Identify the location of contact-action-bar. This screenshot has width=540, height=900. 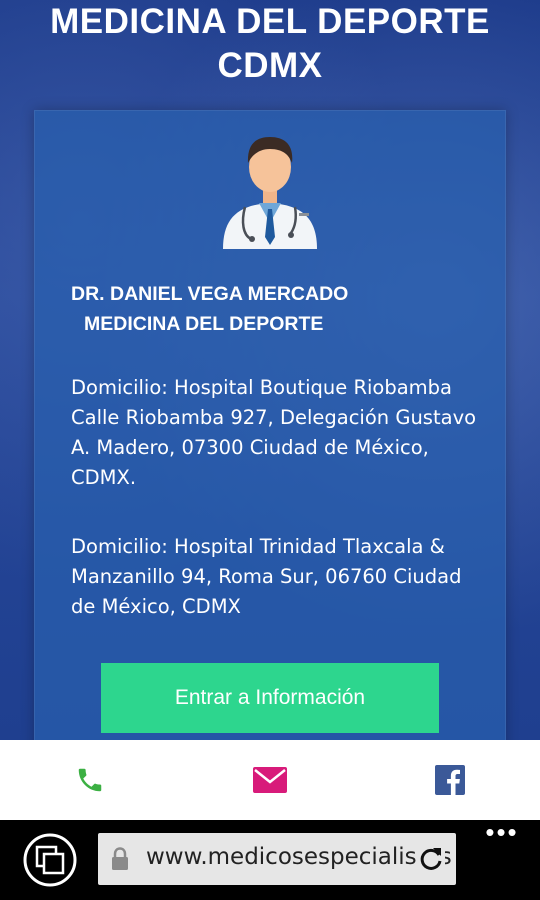
(270, 780).